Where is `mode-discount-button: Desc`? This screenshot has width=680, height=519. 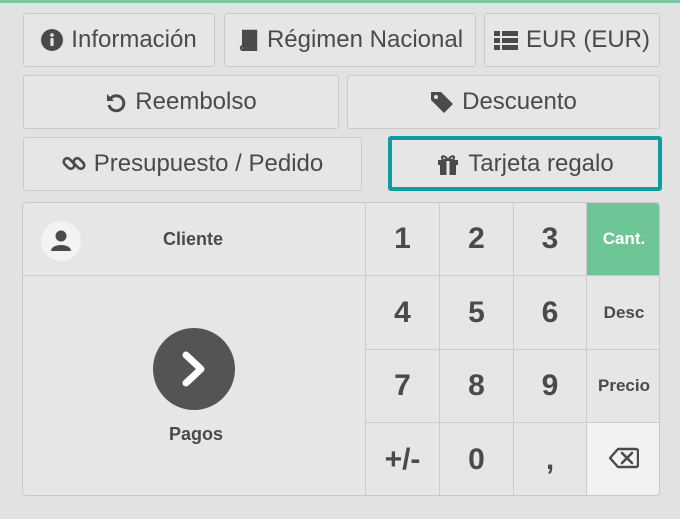 mode-discount-button: Desc is located at coordinates (622, 313).